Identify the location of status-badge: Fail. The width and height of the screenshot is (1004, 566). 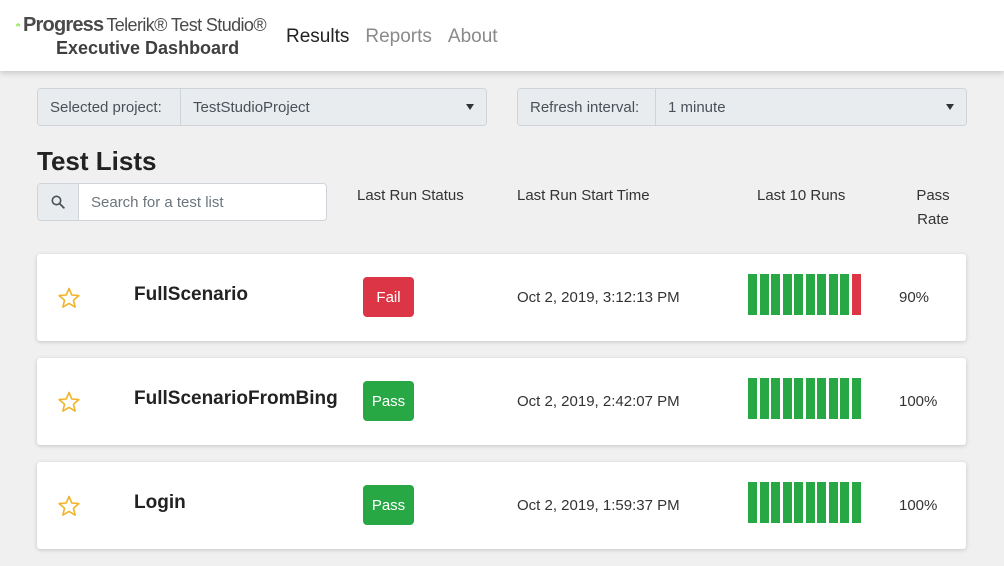
(388, 297).